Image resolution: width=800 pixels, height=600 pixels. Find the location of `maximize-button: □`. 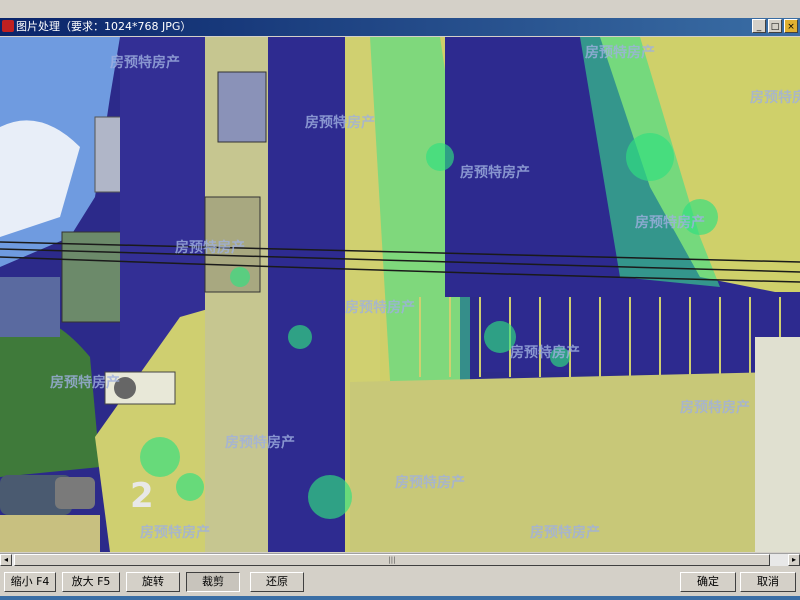

maximize-button: □ is located at coordinates (775, 26).